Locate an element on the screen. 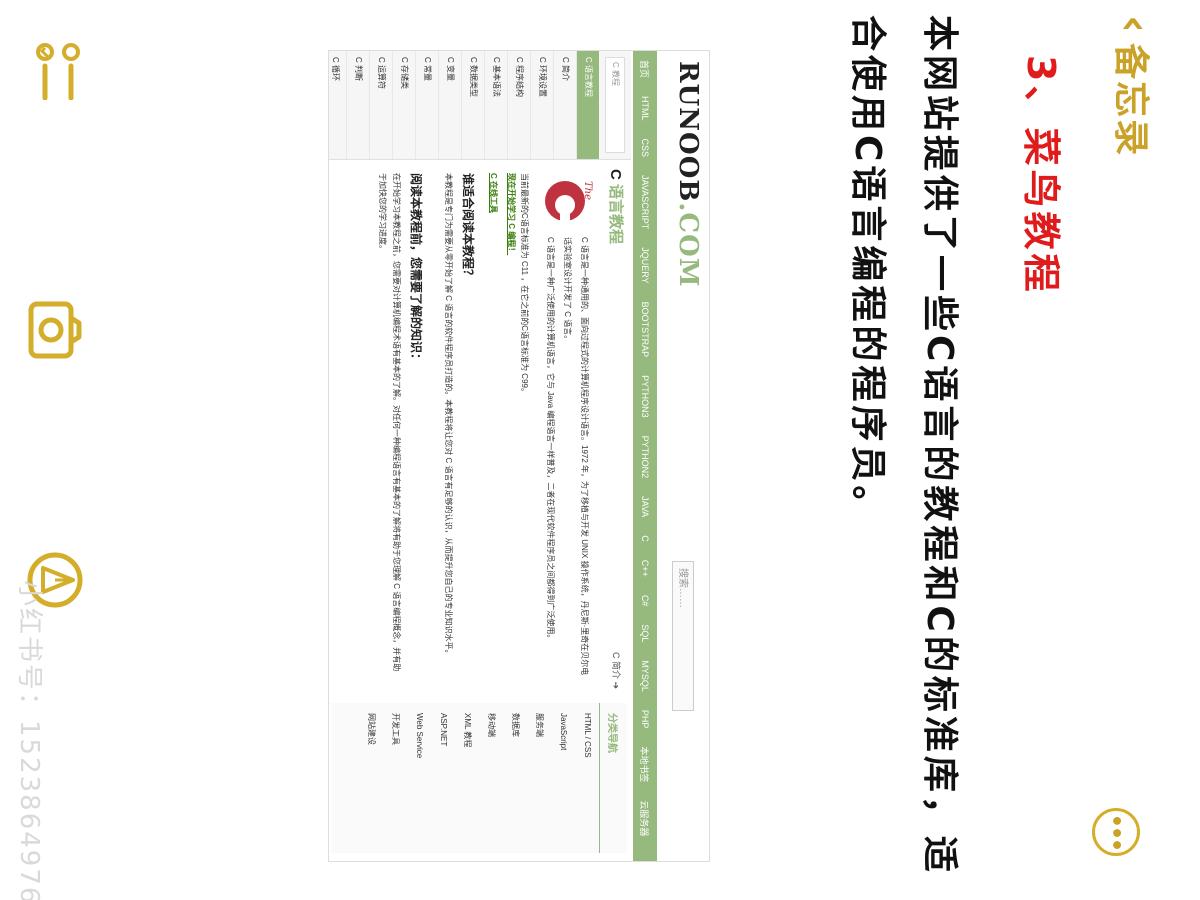 This screenshot has height=900, width=1200. nav-item: C# is located at coordinates (645, 600).